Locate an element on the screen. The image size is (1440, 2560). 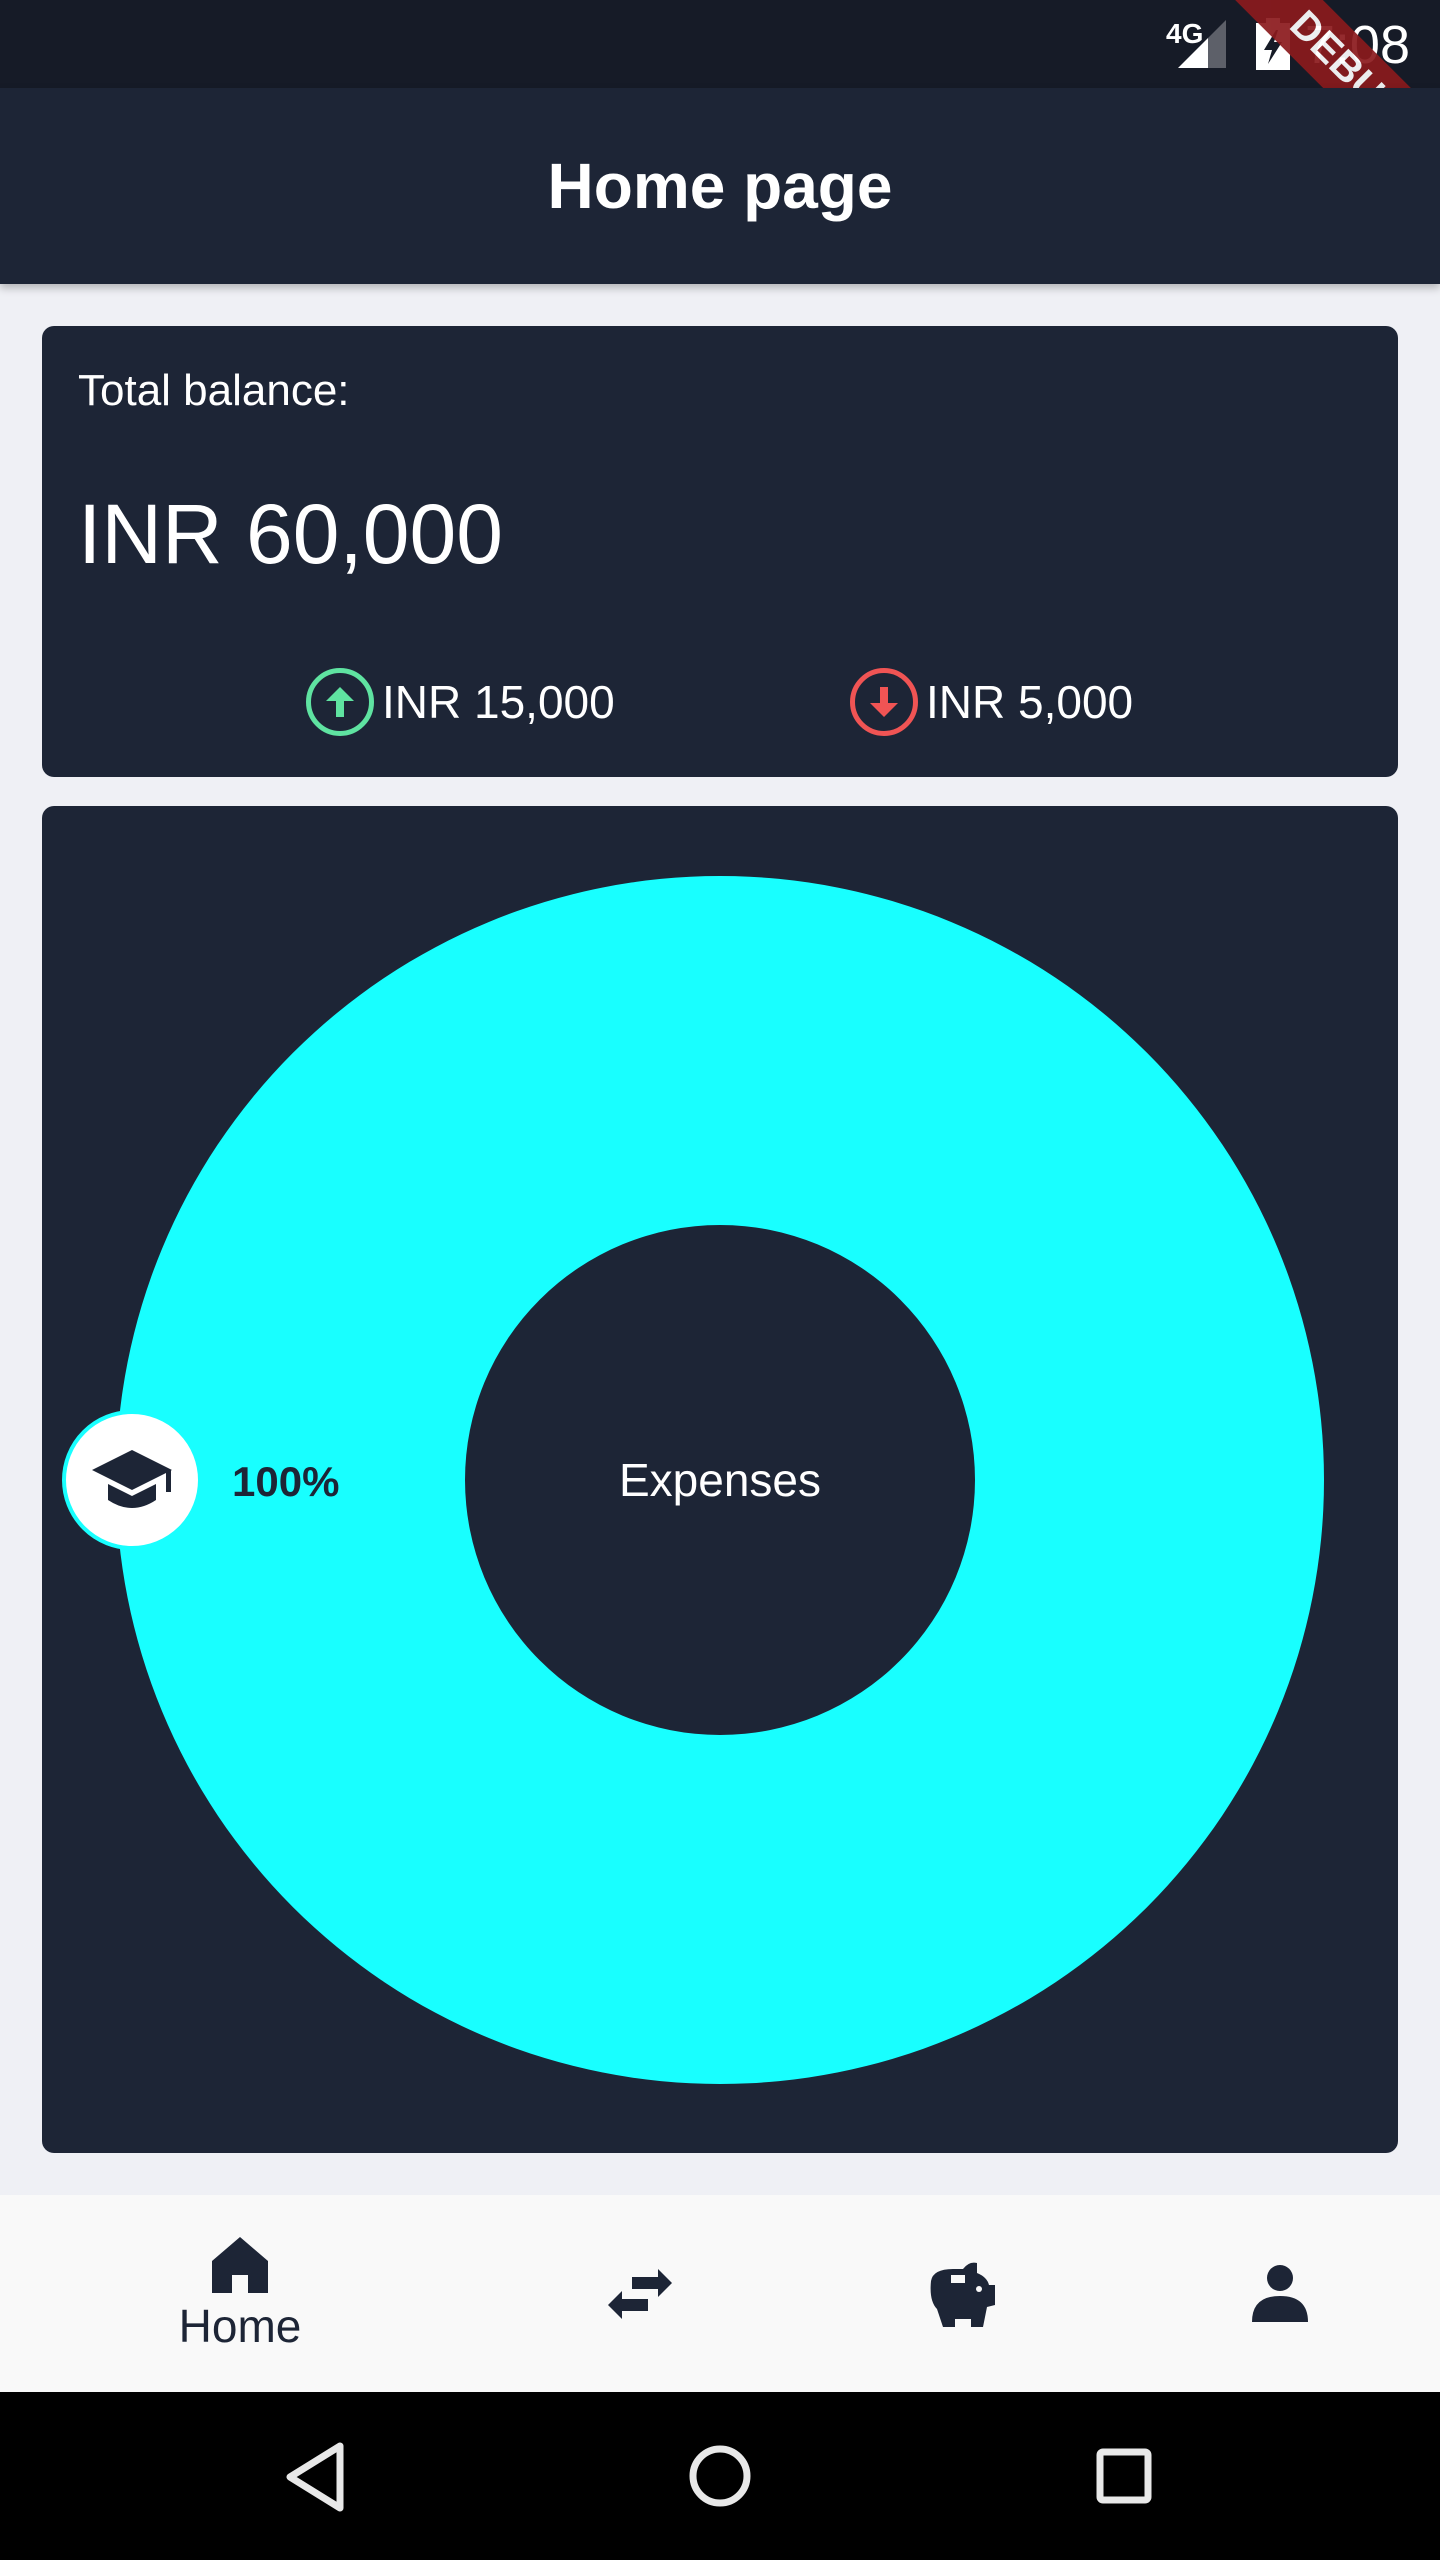
nav-home: Home is located at coordinates (240, 2293).